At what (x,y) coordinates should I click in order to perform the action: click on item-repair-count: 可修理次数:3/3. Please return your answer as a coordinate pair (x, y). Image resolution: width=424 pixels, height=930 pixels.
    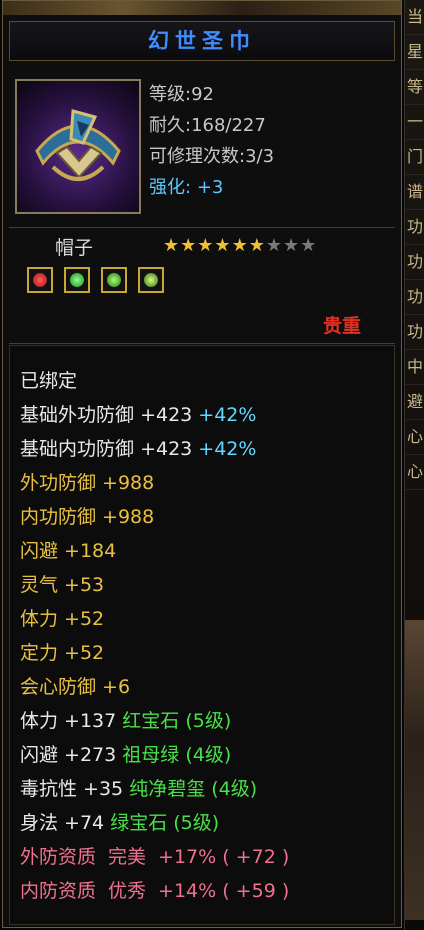
    Looking at the image, I should click on (212, 156).